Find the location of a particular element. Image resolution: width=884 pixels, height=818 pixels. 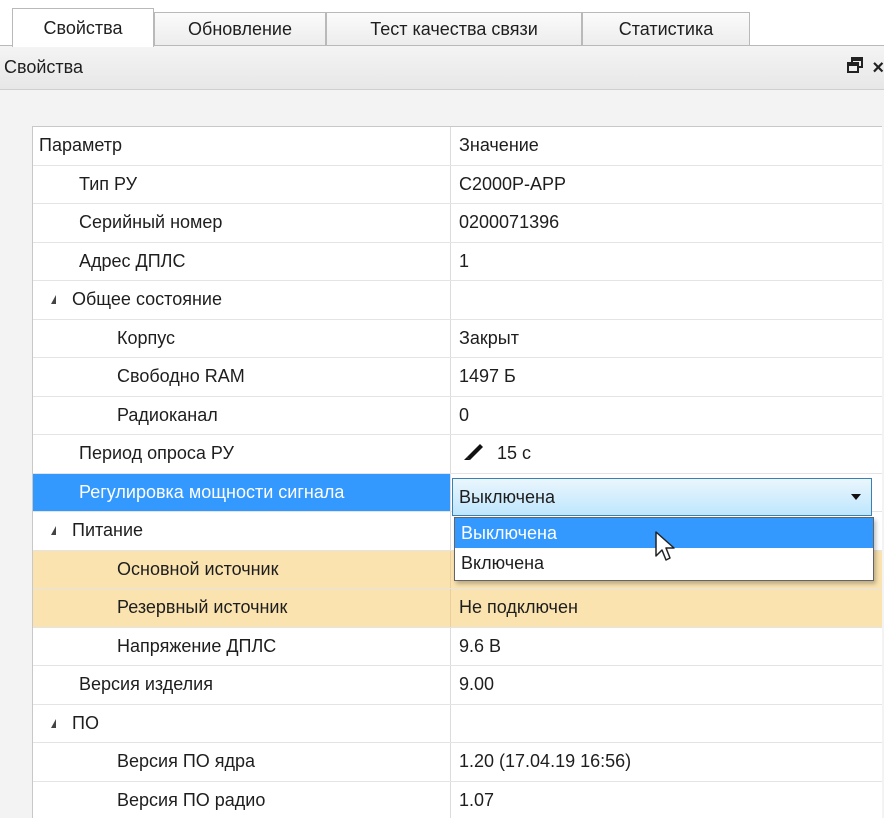

grid-header-row: Параметр Значение is located at coordinates (457, 146).